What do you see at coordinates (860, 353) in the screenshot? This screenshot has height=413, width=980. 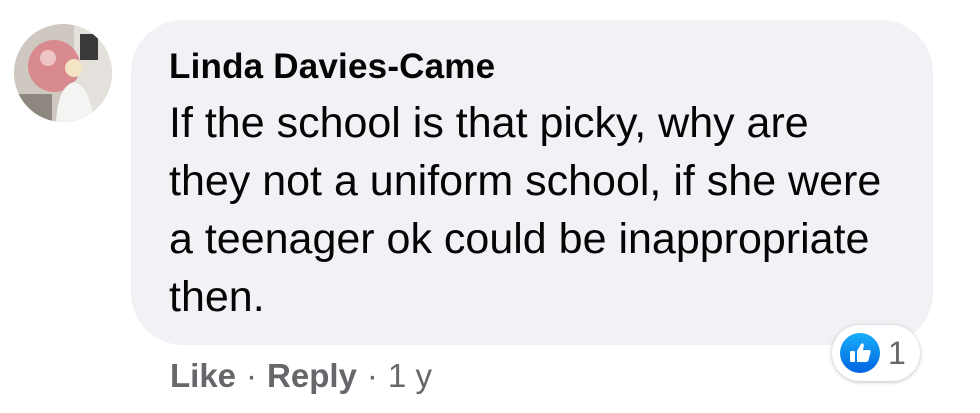 I see `thumbs-up-icon` at bounding box center [860, 353].